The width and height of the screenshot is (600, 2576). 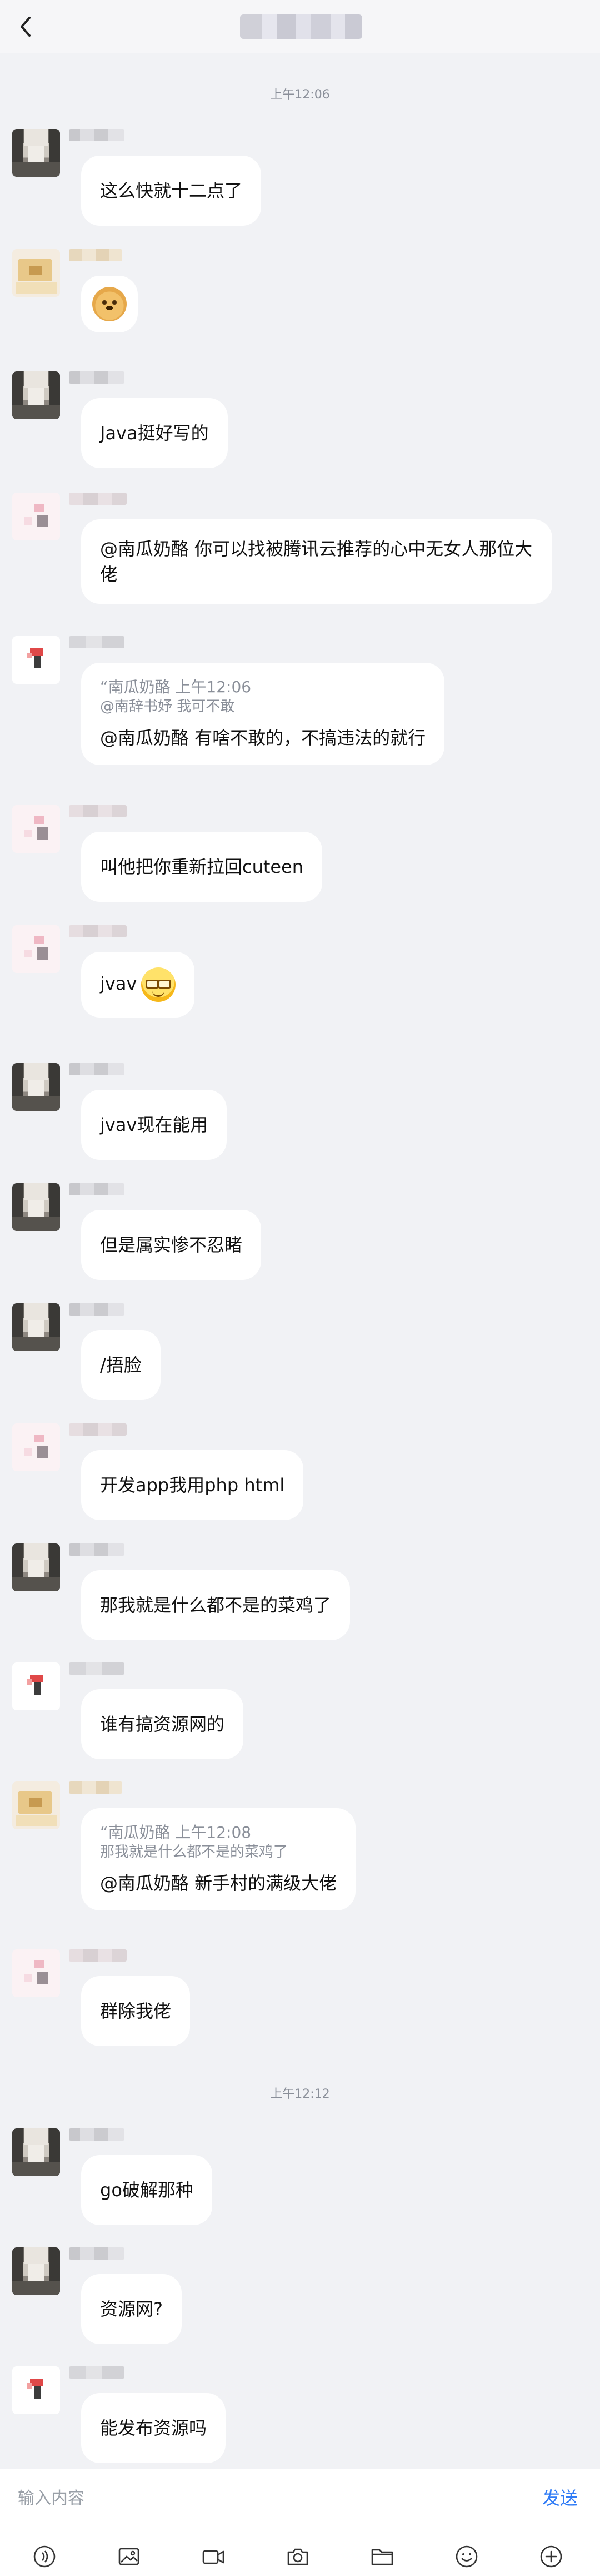 I want to click on quote-source: “南瓜奶酪 上午12:06, so click(x=176, y=687).